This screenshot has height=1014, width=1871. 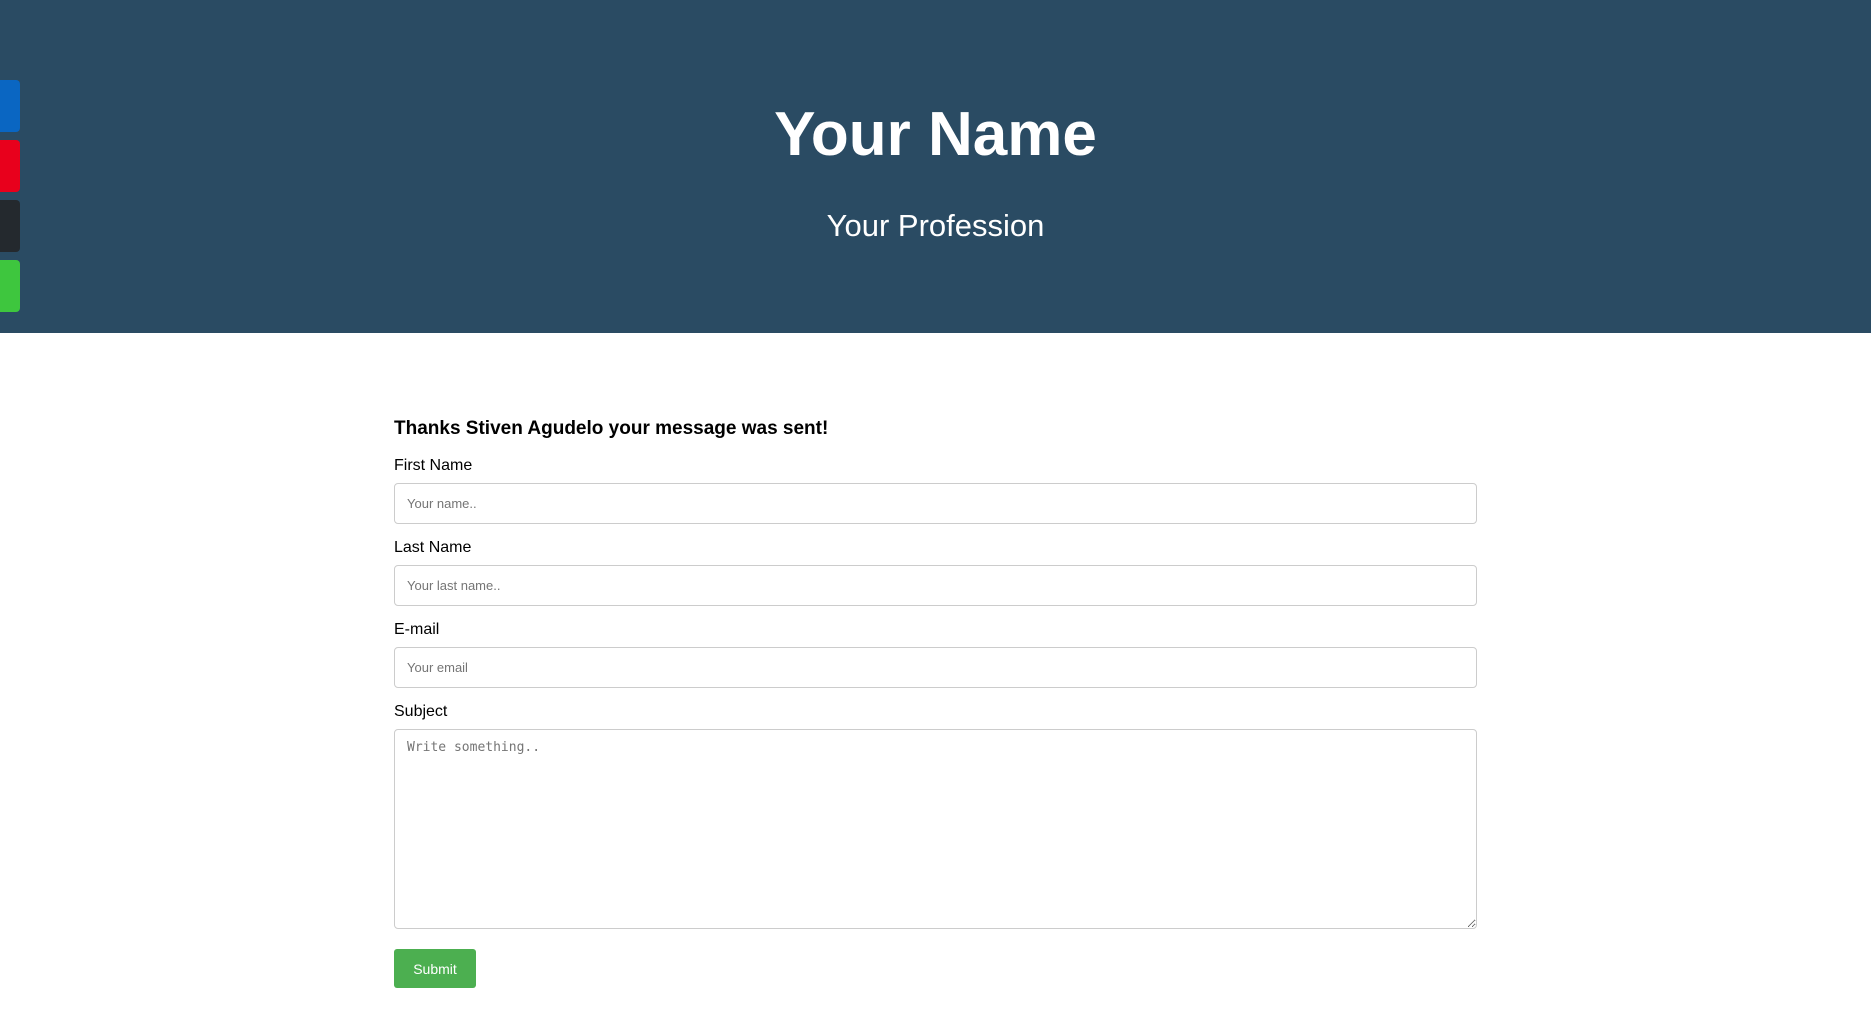 What do you see at coordinates (935, 667) in the screenshot?
I see `email-input` at bounding box center [935, 667].